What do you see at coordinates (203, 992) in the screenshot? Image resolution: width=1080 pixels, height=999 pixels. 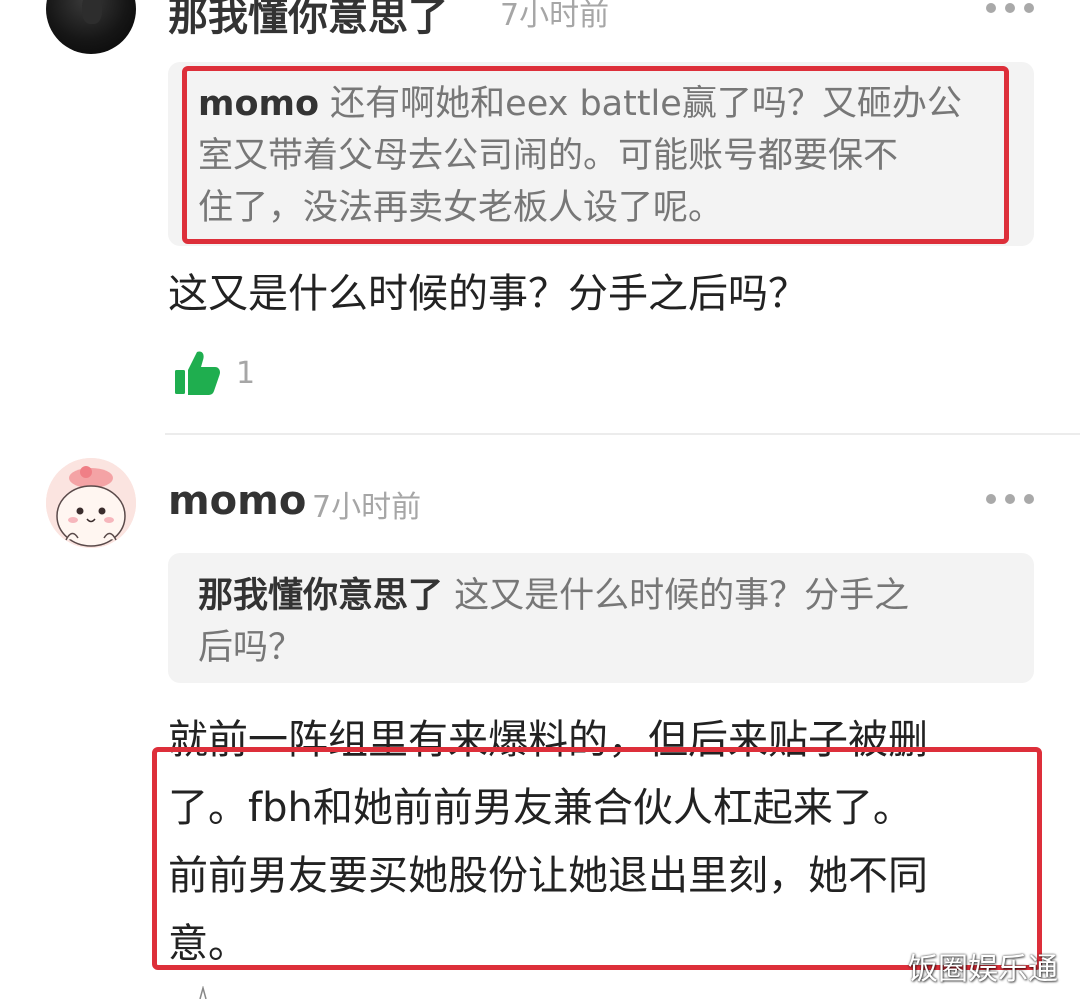 I see `next-comment-edge` at bounding box center [203, 992].